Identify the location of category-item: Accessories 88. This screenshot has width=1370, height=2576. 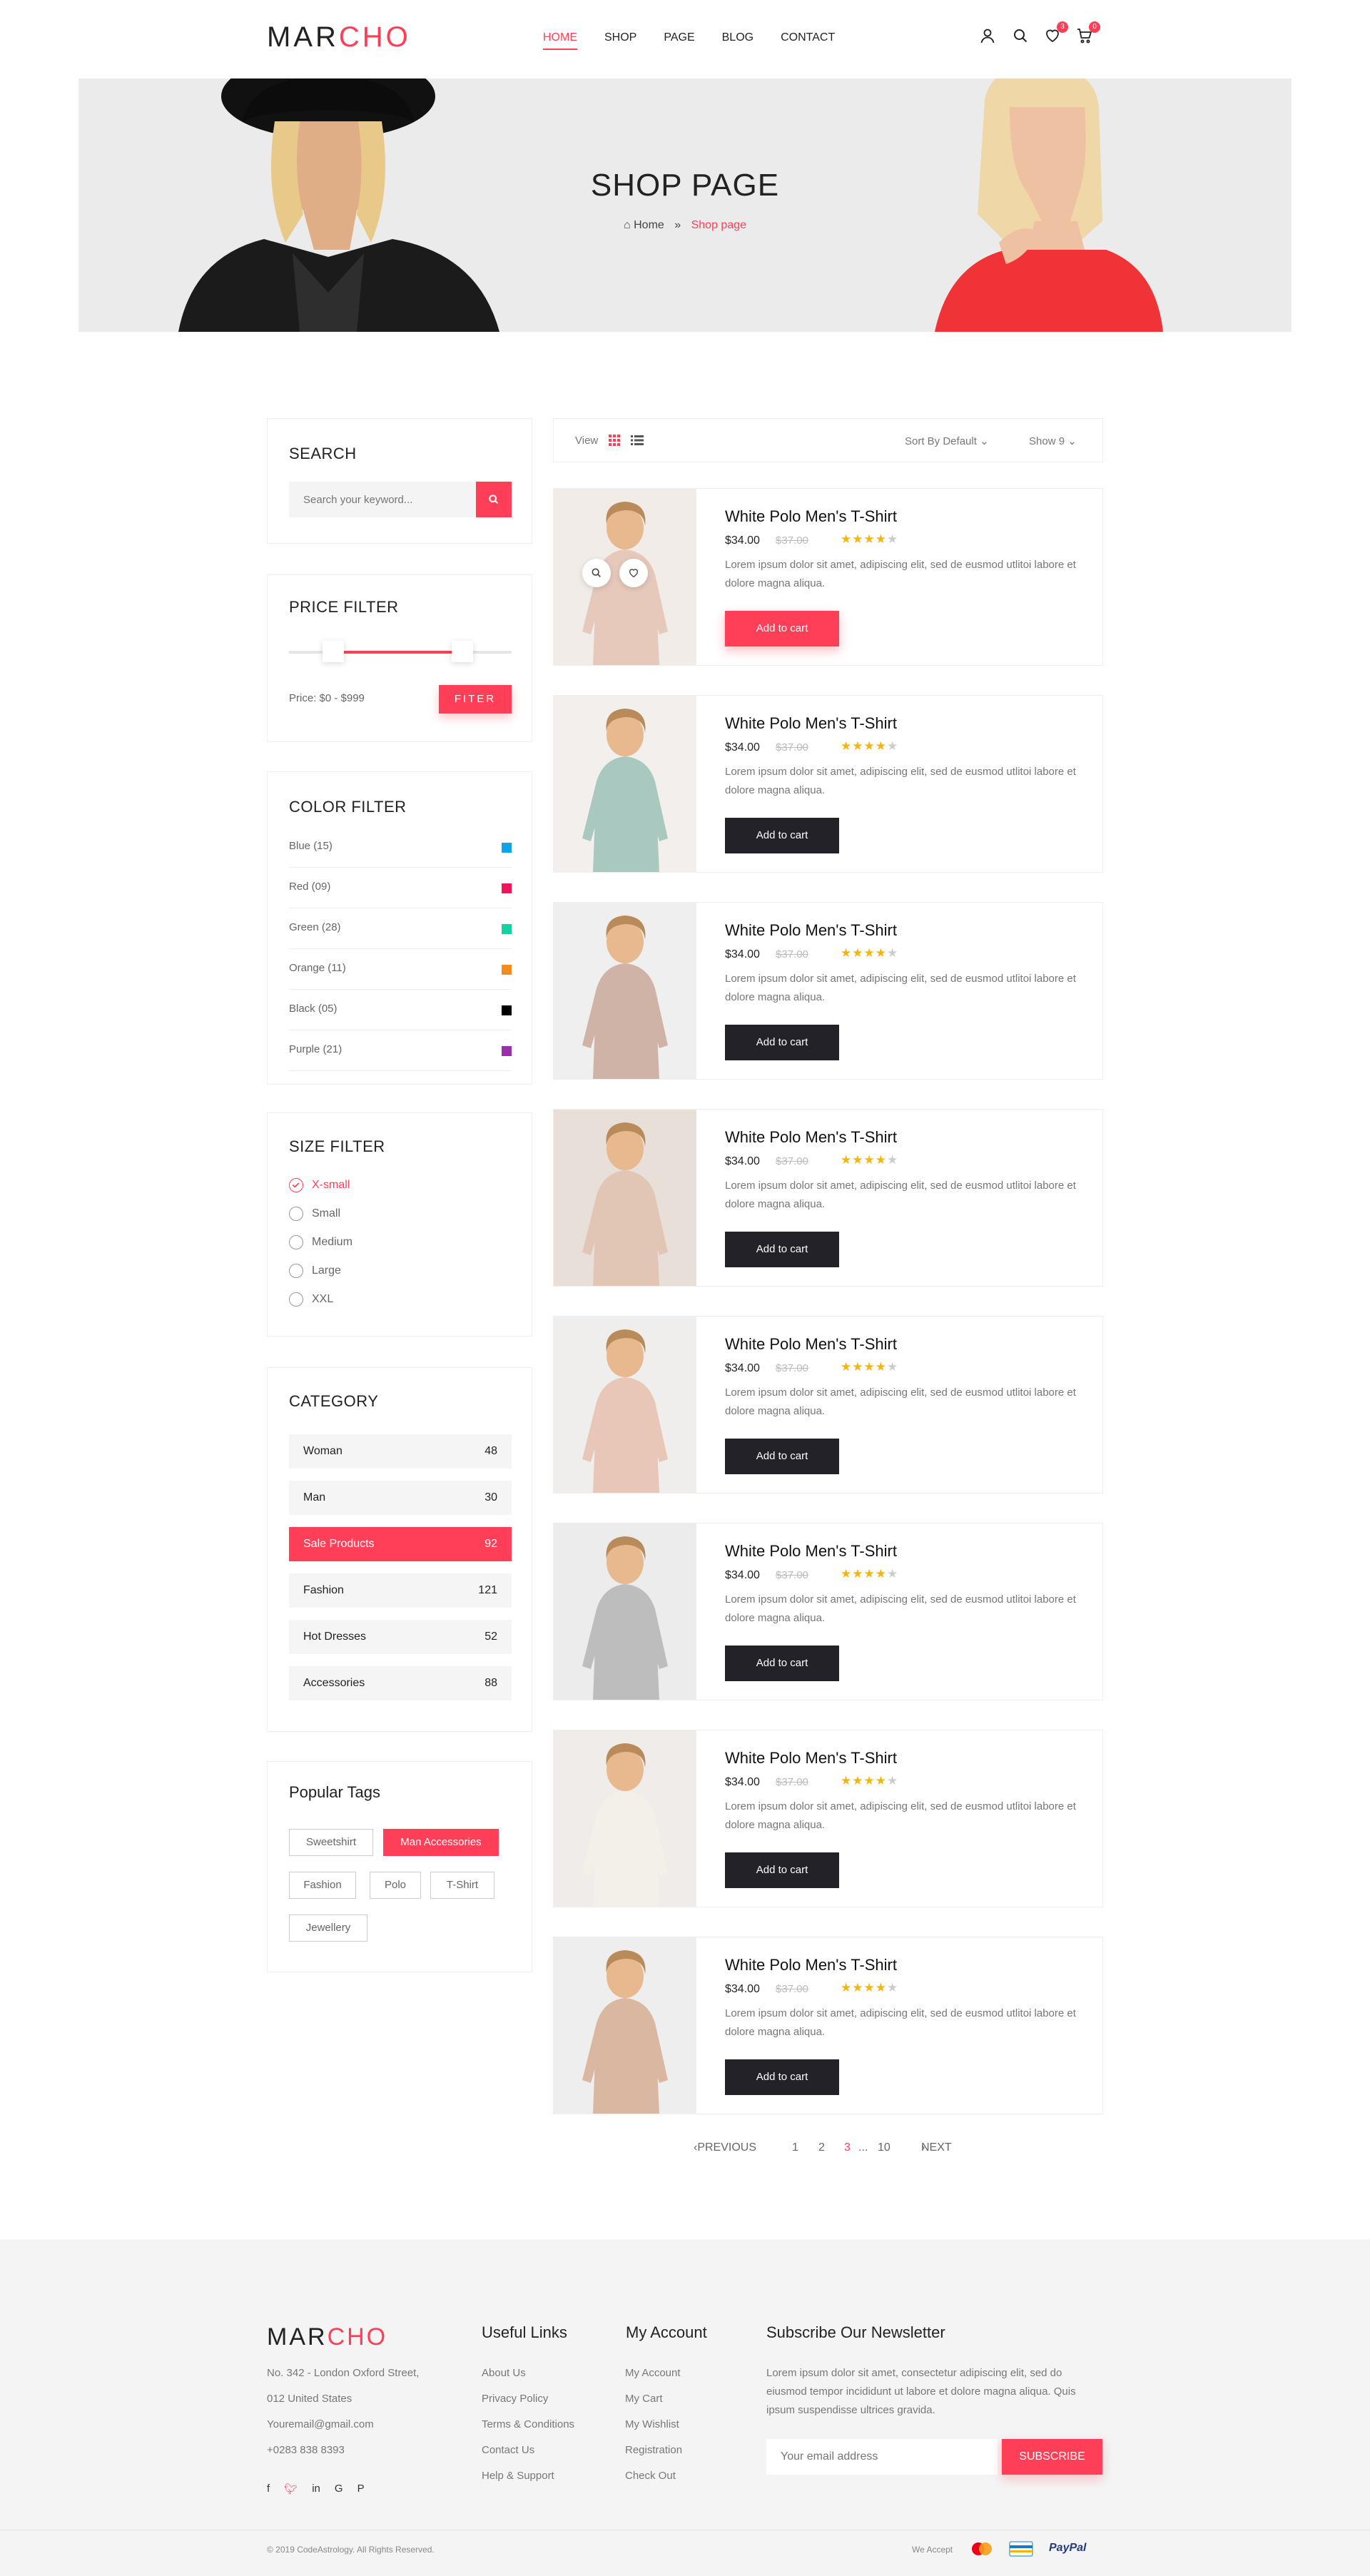
(400, 1683).